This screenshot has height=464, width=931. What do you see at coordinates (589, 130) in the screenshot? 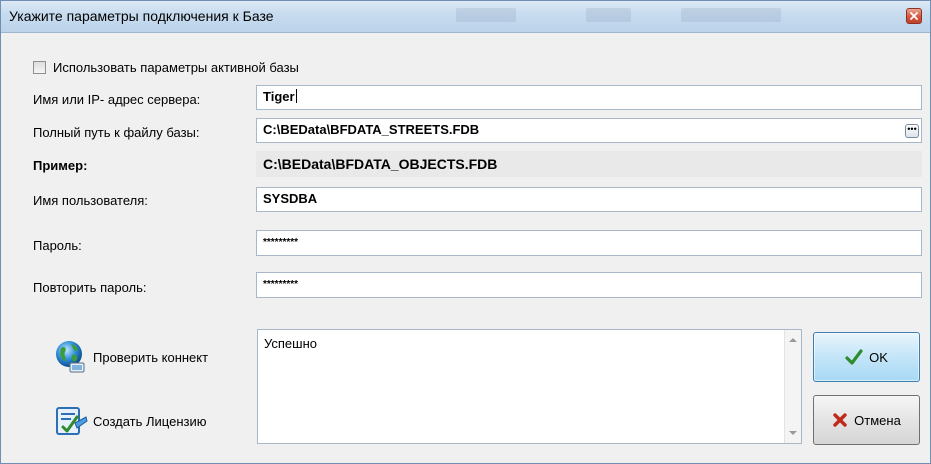
I see `path-input: C:\BEData\BFDATA_STREETS.FDB` at bounding box center [589, 130].